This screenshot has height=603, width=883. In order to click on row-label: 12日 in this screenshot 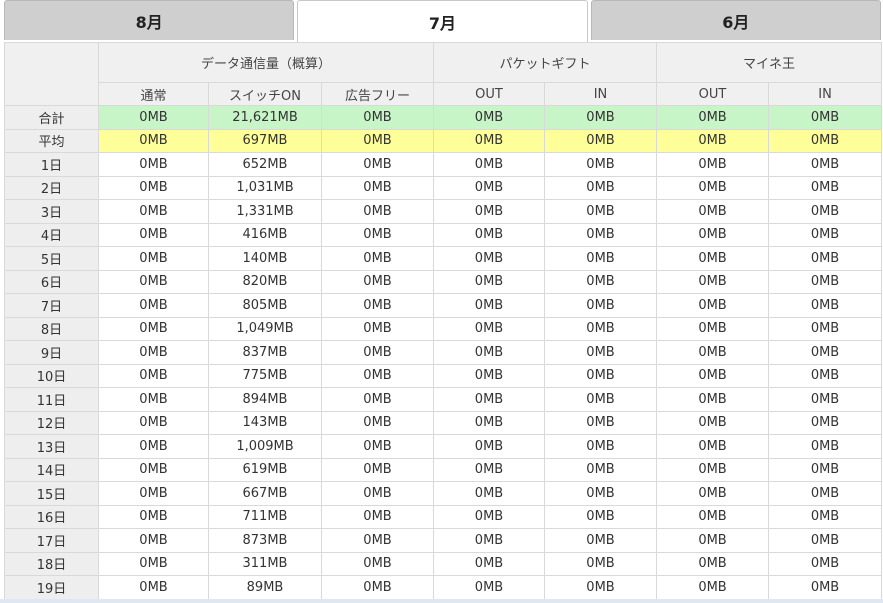, I will do `click(51, 422)`.